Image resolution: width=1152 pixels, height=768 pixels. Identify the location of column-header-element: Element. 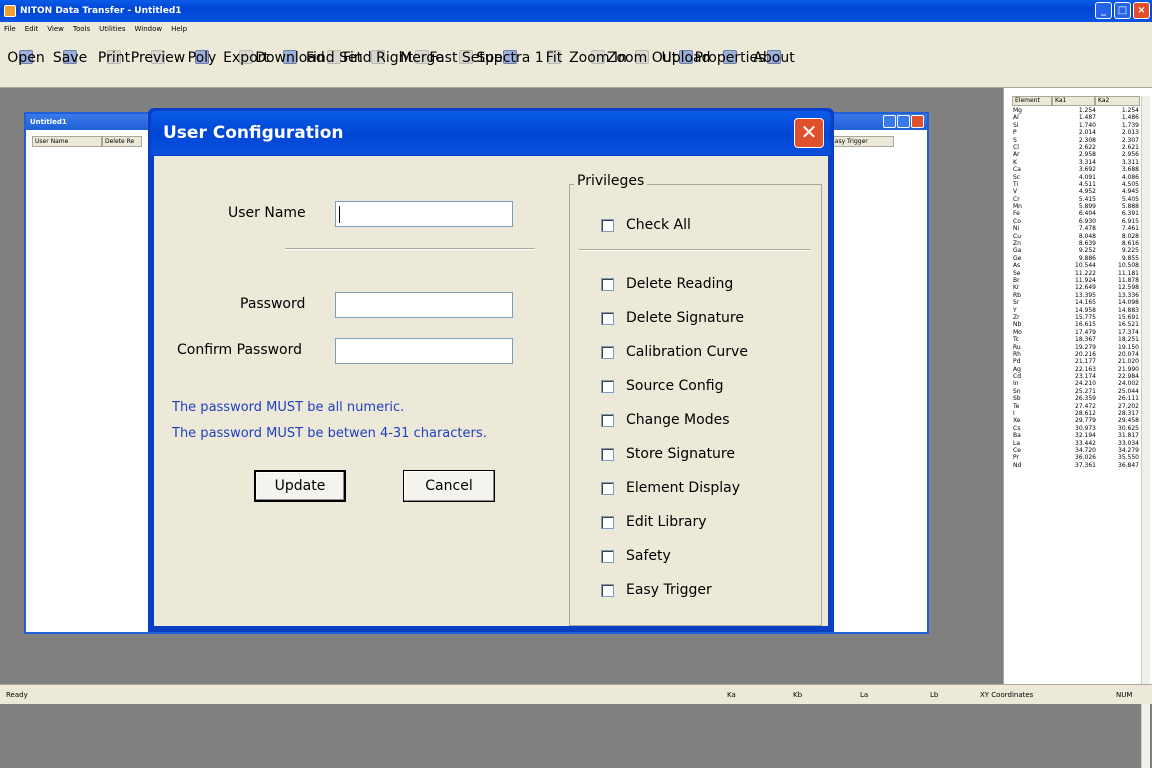
(1032, 101).